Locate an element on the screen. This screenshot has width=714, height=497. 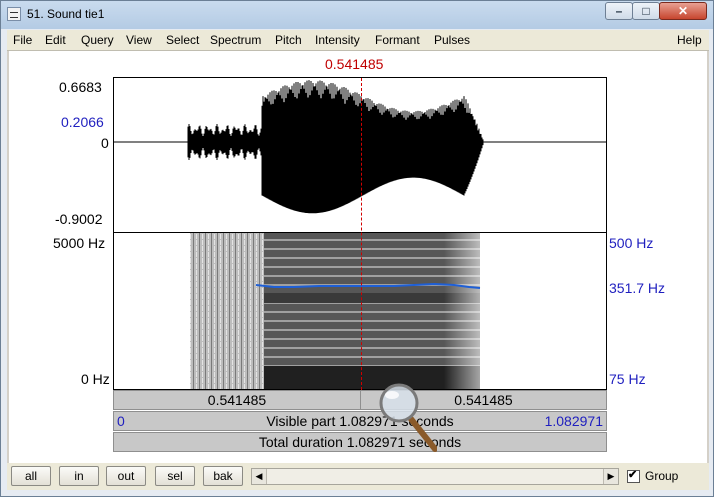
horizontal-scrollbar: ◀ ▶ is located at coordinates (435, 476).